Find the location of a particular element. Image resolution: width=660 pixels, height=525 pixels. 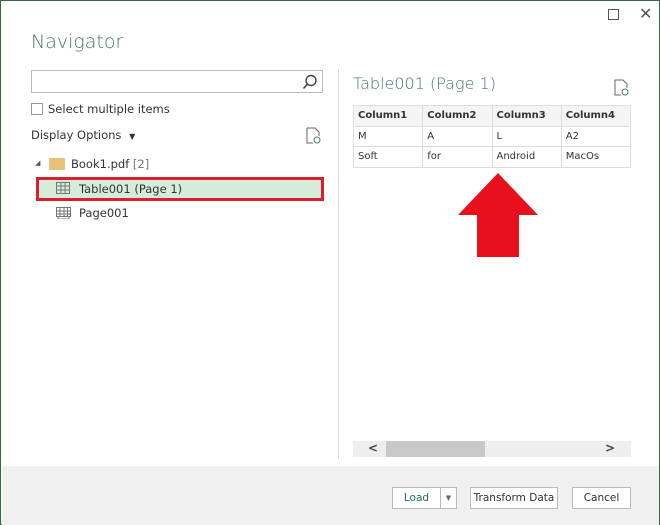

table-icon is located at coordinates (63, 188).